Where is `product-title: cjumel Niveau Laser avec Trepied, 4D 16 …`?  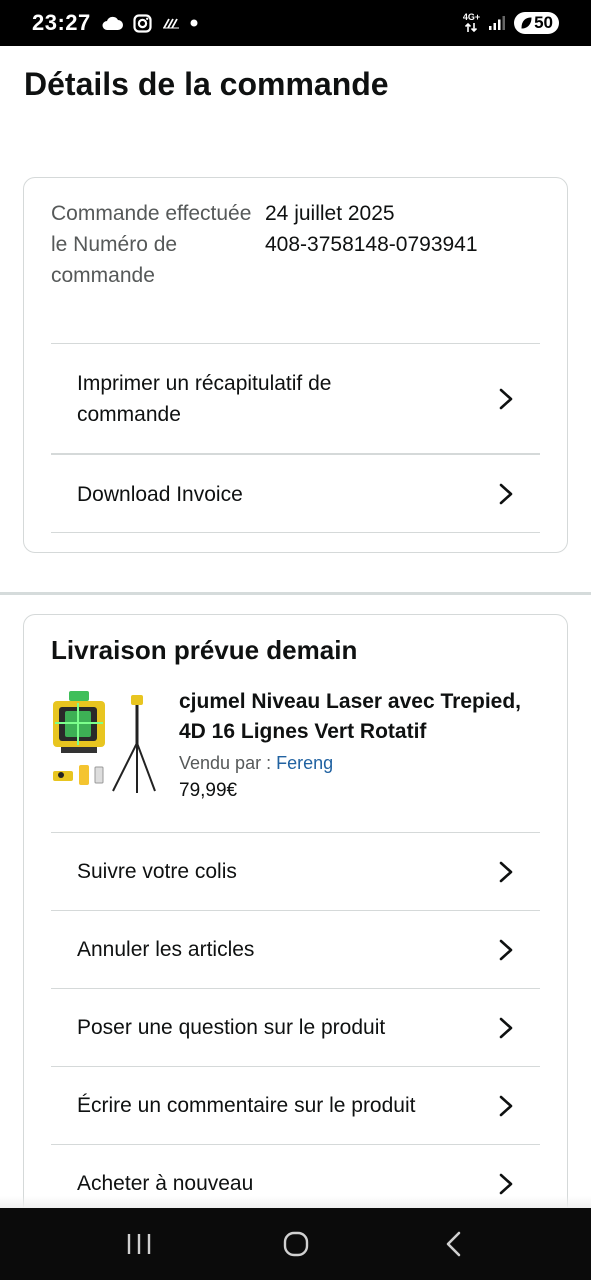 product-title: cjumel Niveau Laser avec Trepied, 4D 16 … is located at coordinates (359, 717).